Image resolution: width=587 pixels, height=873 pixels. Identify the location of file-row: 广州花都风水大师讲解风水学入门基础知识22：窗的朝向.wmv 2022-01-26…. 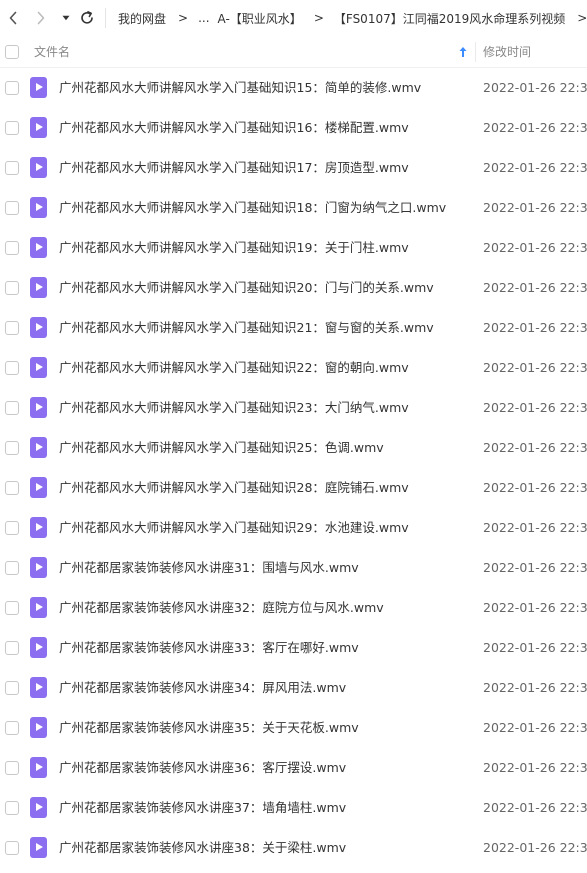
(293, 368).